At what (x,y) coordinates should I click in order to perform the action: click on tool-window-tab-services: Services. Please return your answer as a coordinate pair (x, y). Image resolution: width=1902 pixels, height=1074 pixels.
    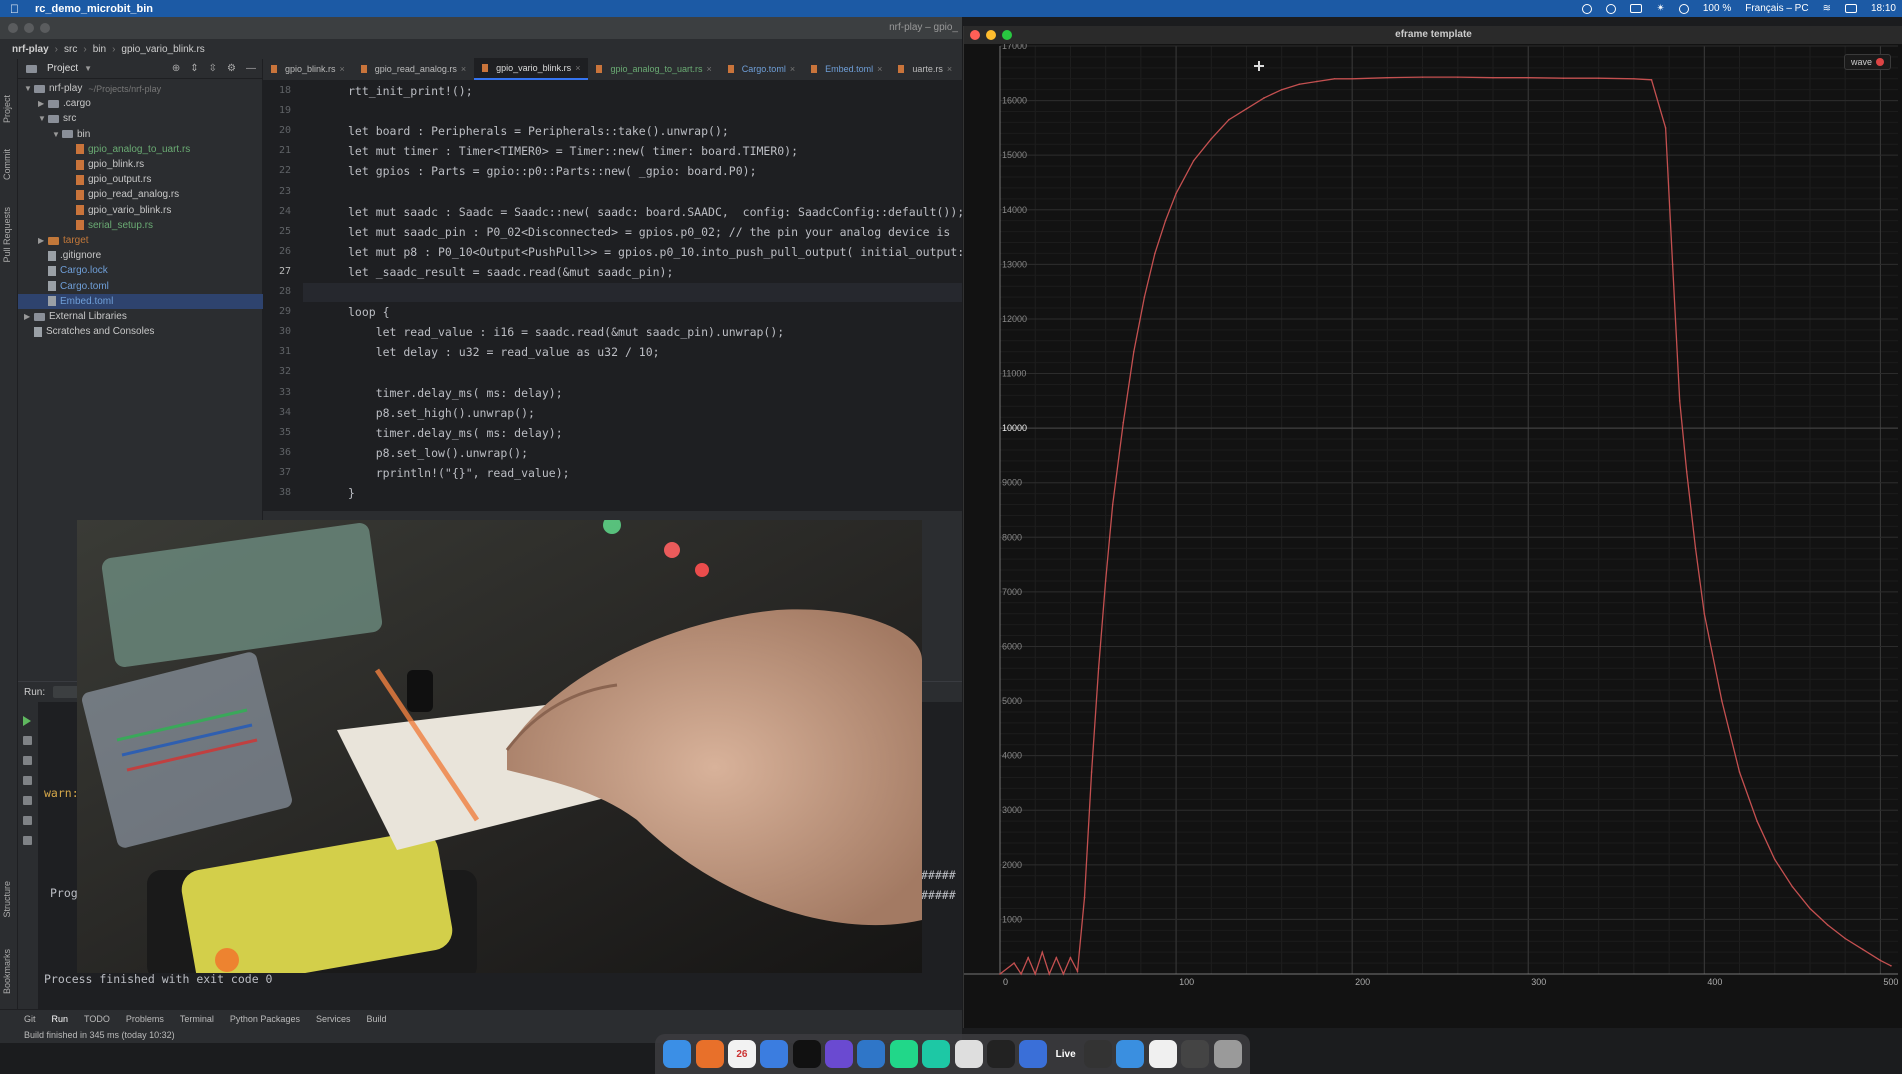
    Looking at the image, I should click on (333, 1019).